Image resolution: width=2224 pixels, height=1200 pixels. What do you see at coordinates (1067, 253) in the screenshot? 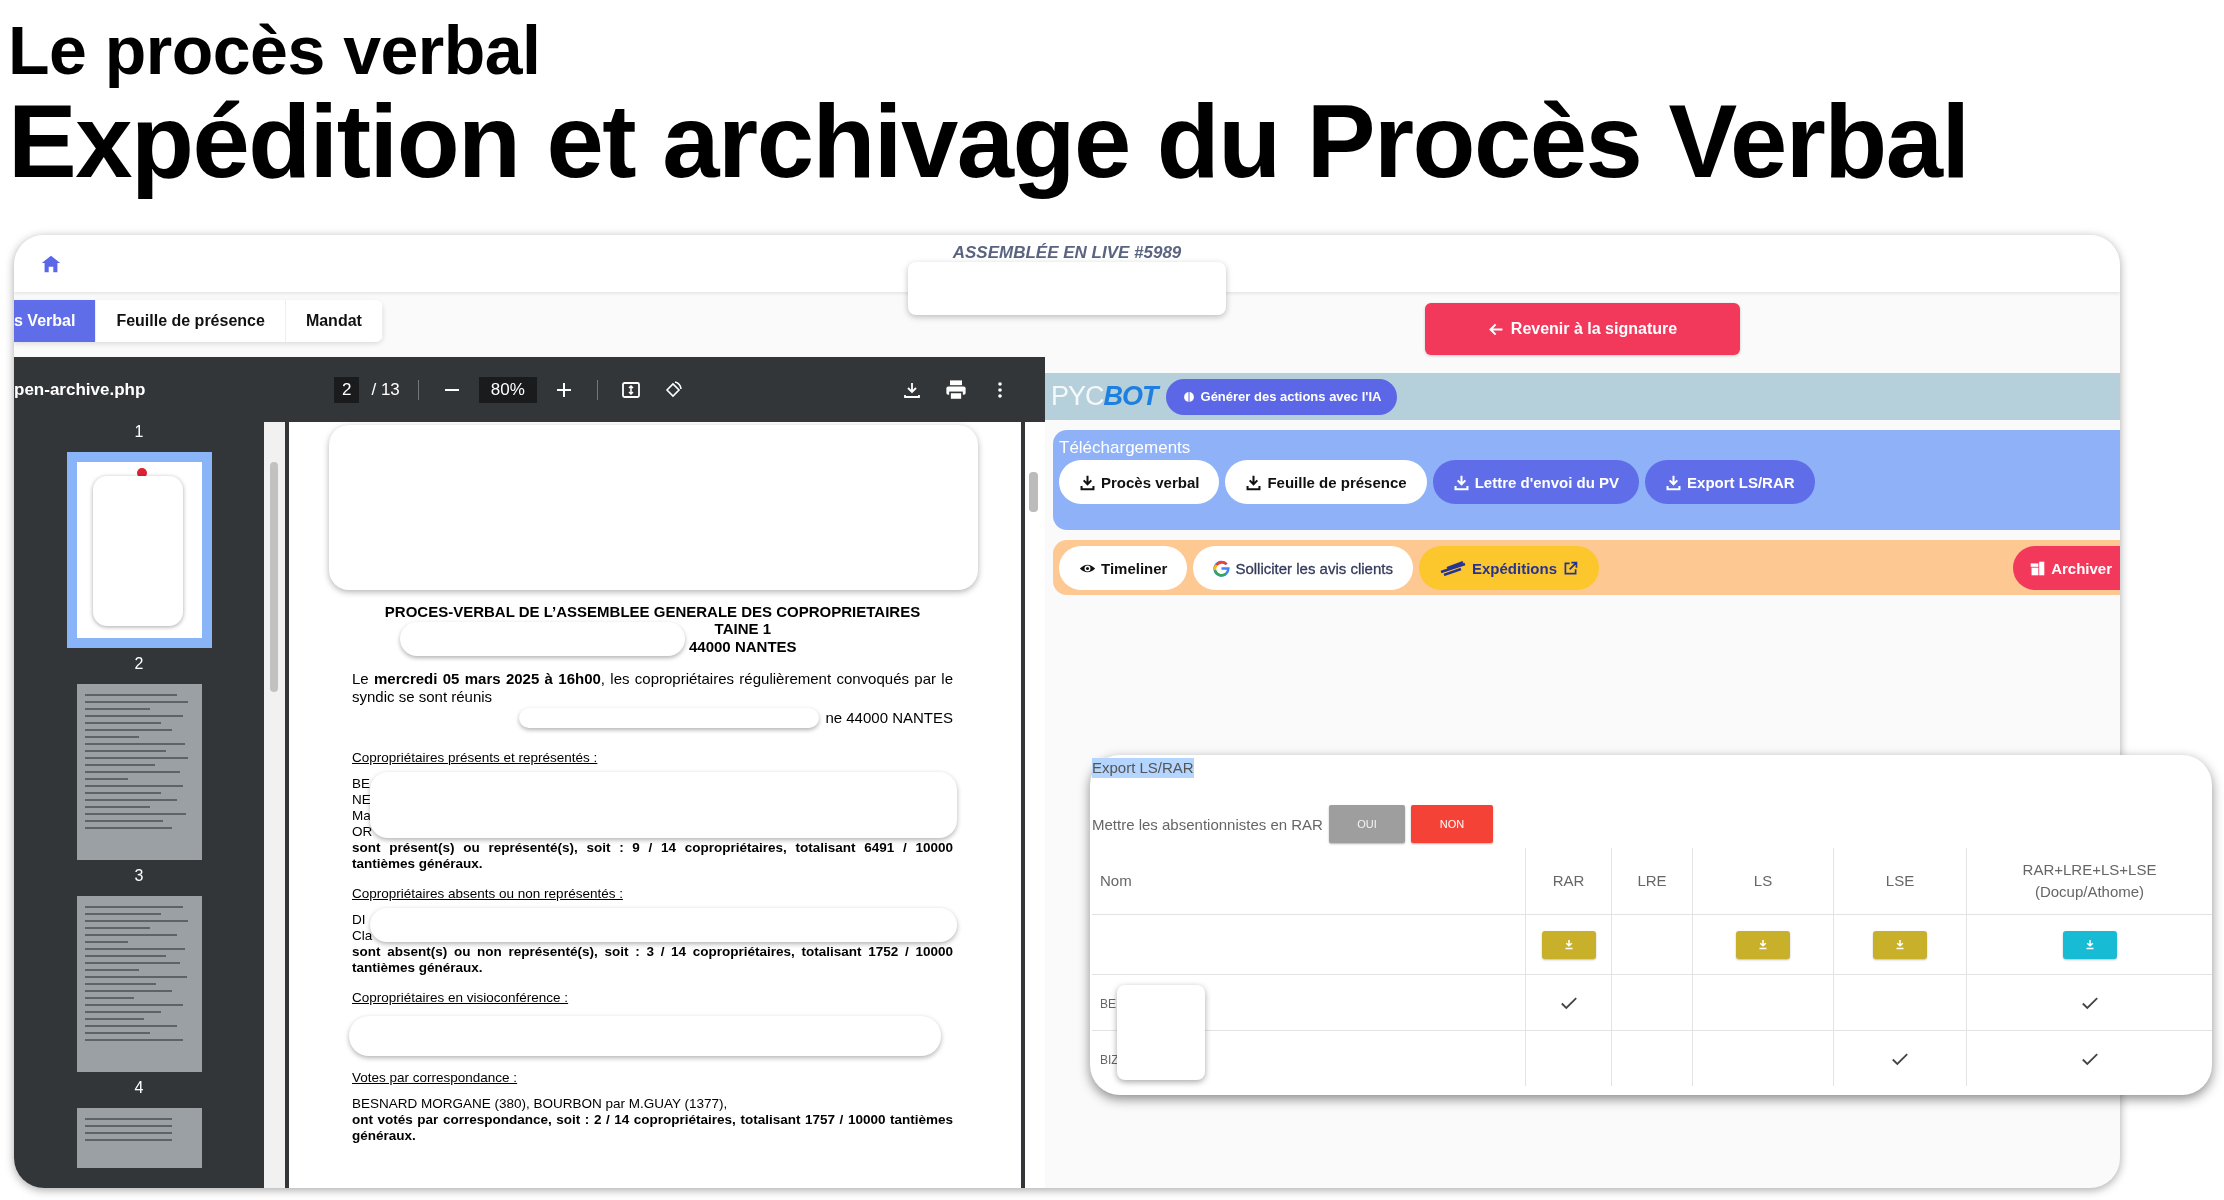
I see `header-title: ASSEMBLÉE EN LIVE #5989` at bounding box center [1067, 253].